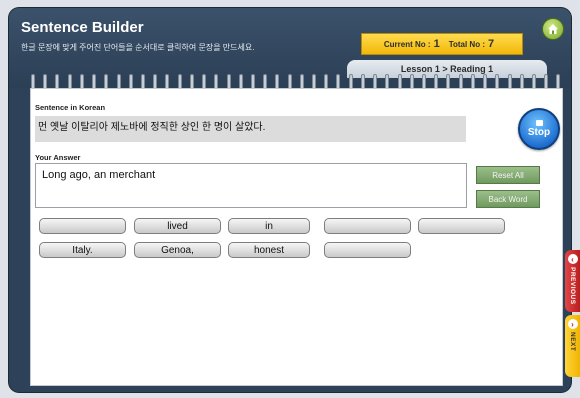  I want to click on stop-button: Stop, so click(539, 129).